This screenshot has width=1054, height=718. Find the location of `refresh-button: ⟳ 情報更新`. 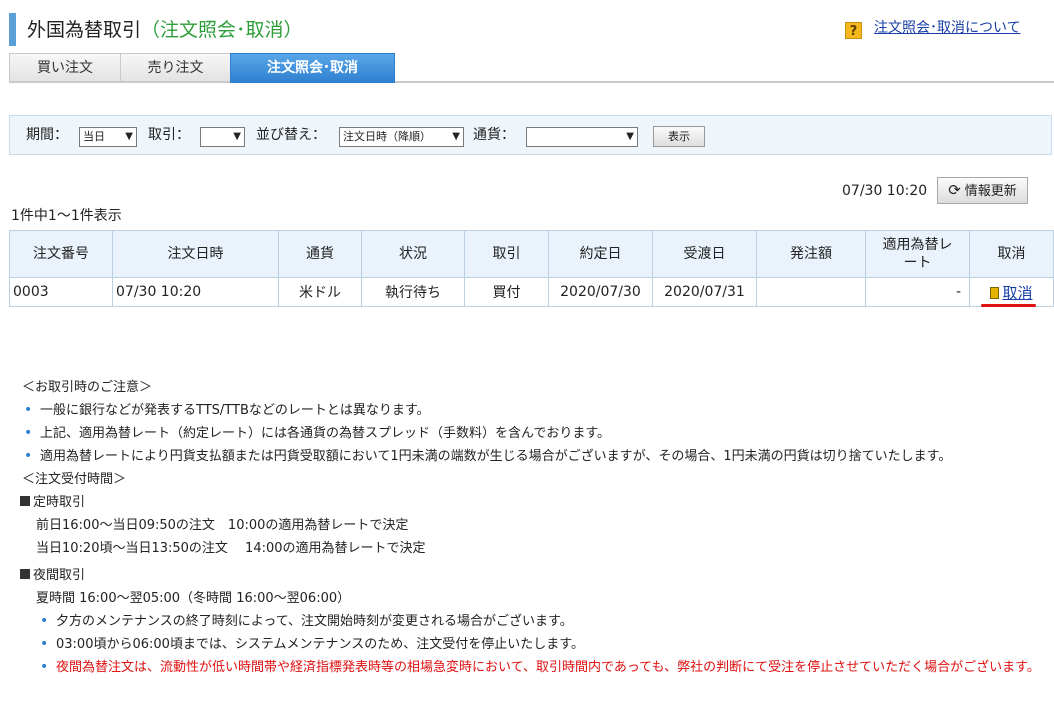

refresh-button: ⟳ 情報更新 is located at coordinates (982, 190).